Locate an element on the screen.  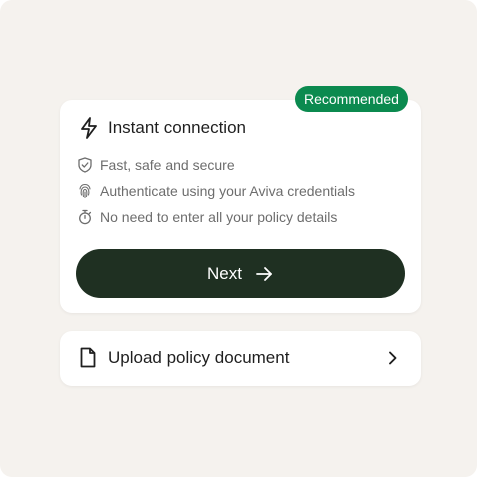
lightning-icon is located at coordinates (89, 128).